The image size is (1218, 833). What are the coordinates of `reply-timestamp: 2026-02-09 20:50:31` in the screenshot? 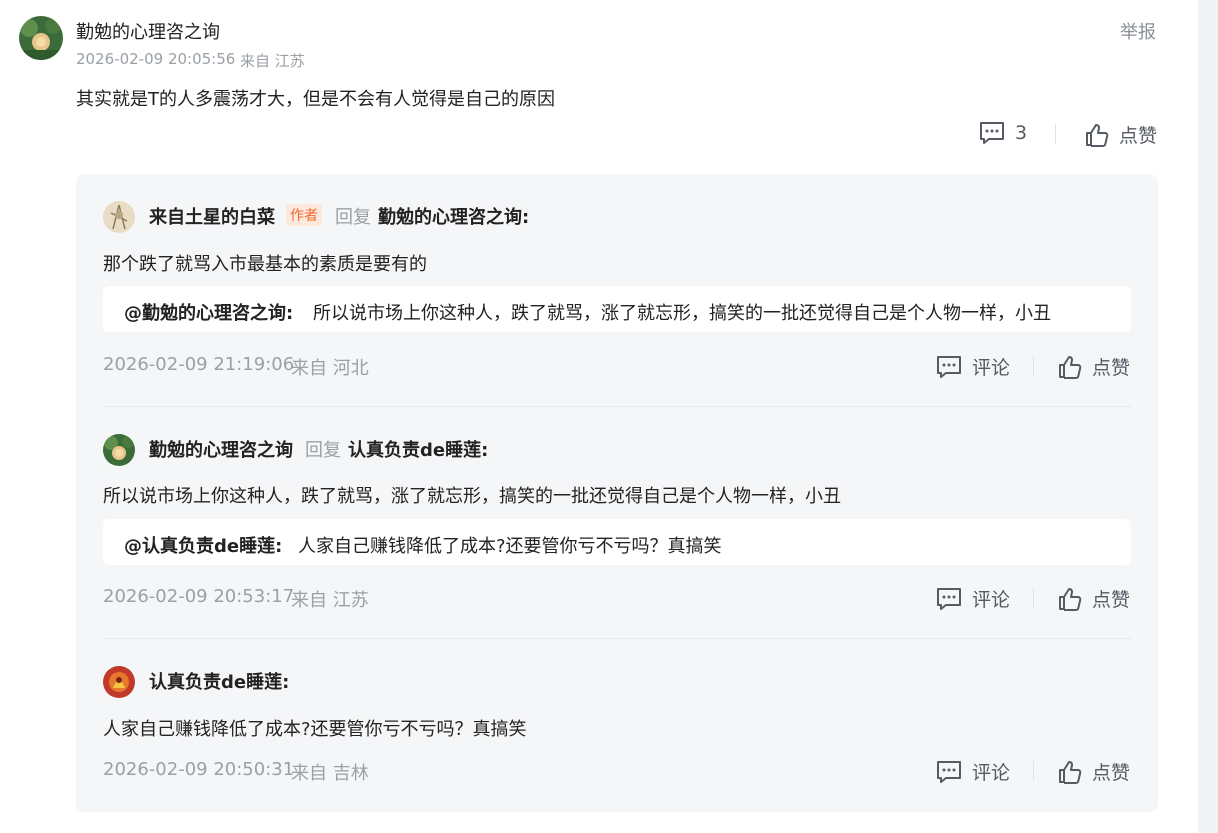 It's located at (199, 769).